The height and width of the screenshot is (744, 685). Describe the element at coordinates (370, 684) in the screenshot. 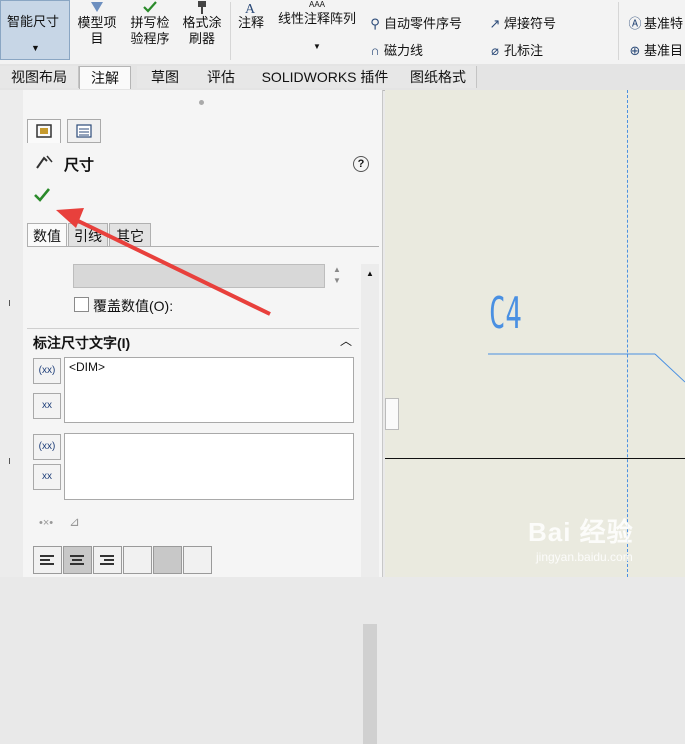

I see `scroll-thumb` at that location.